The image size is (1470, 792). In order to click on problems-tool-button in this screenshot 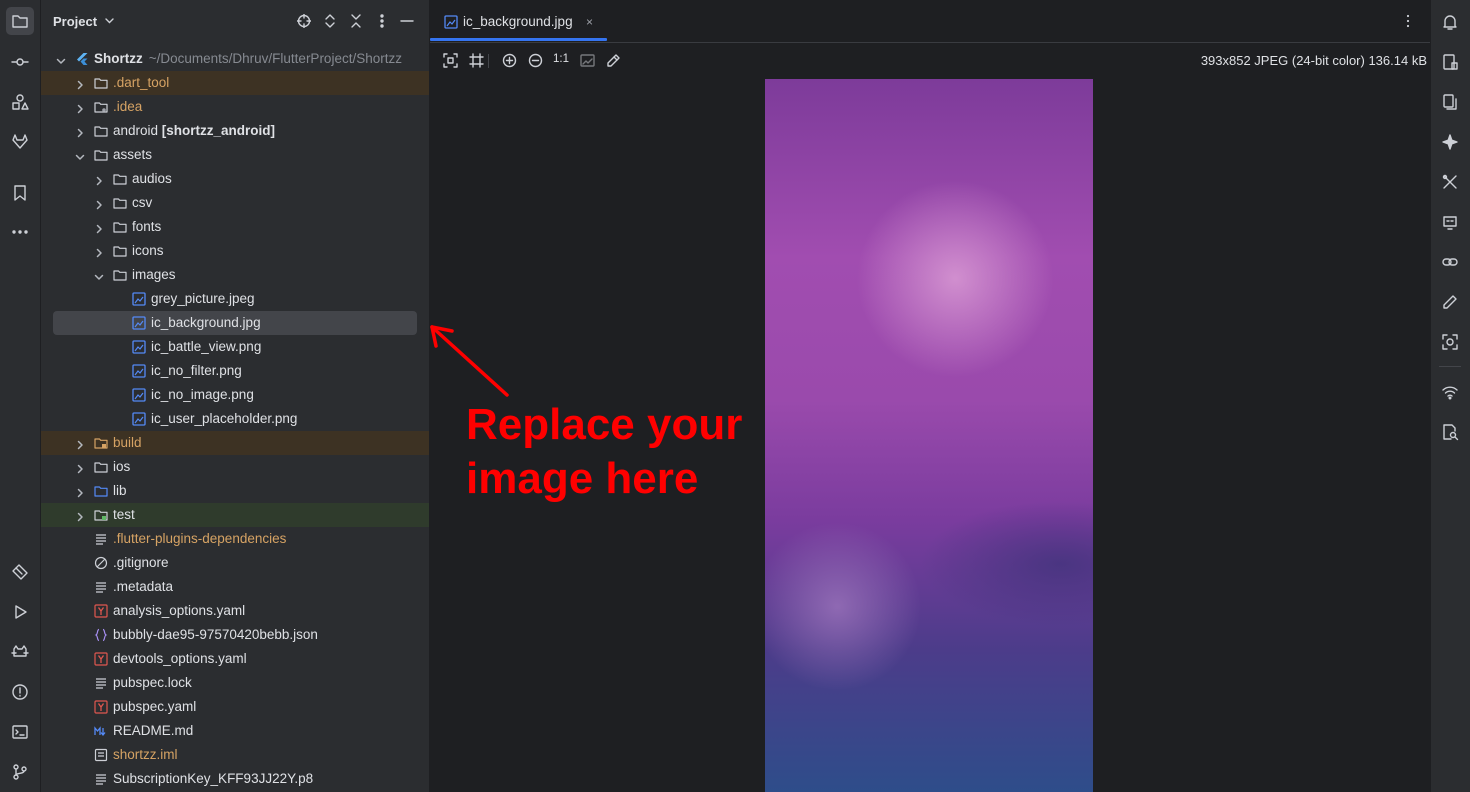, I will do `click(20, 692)`.